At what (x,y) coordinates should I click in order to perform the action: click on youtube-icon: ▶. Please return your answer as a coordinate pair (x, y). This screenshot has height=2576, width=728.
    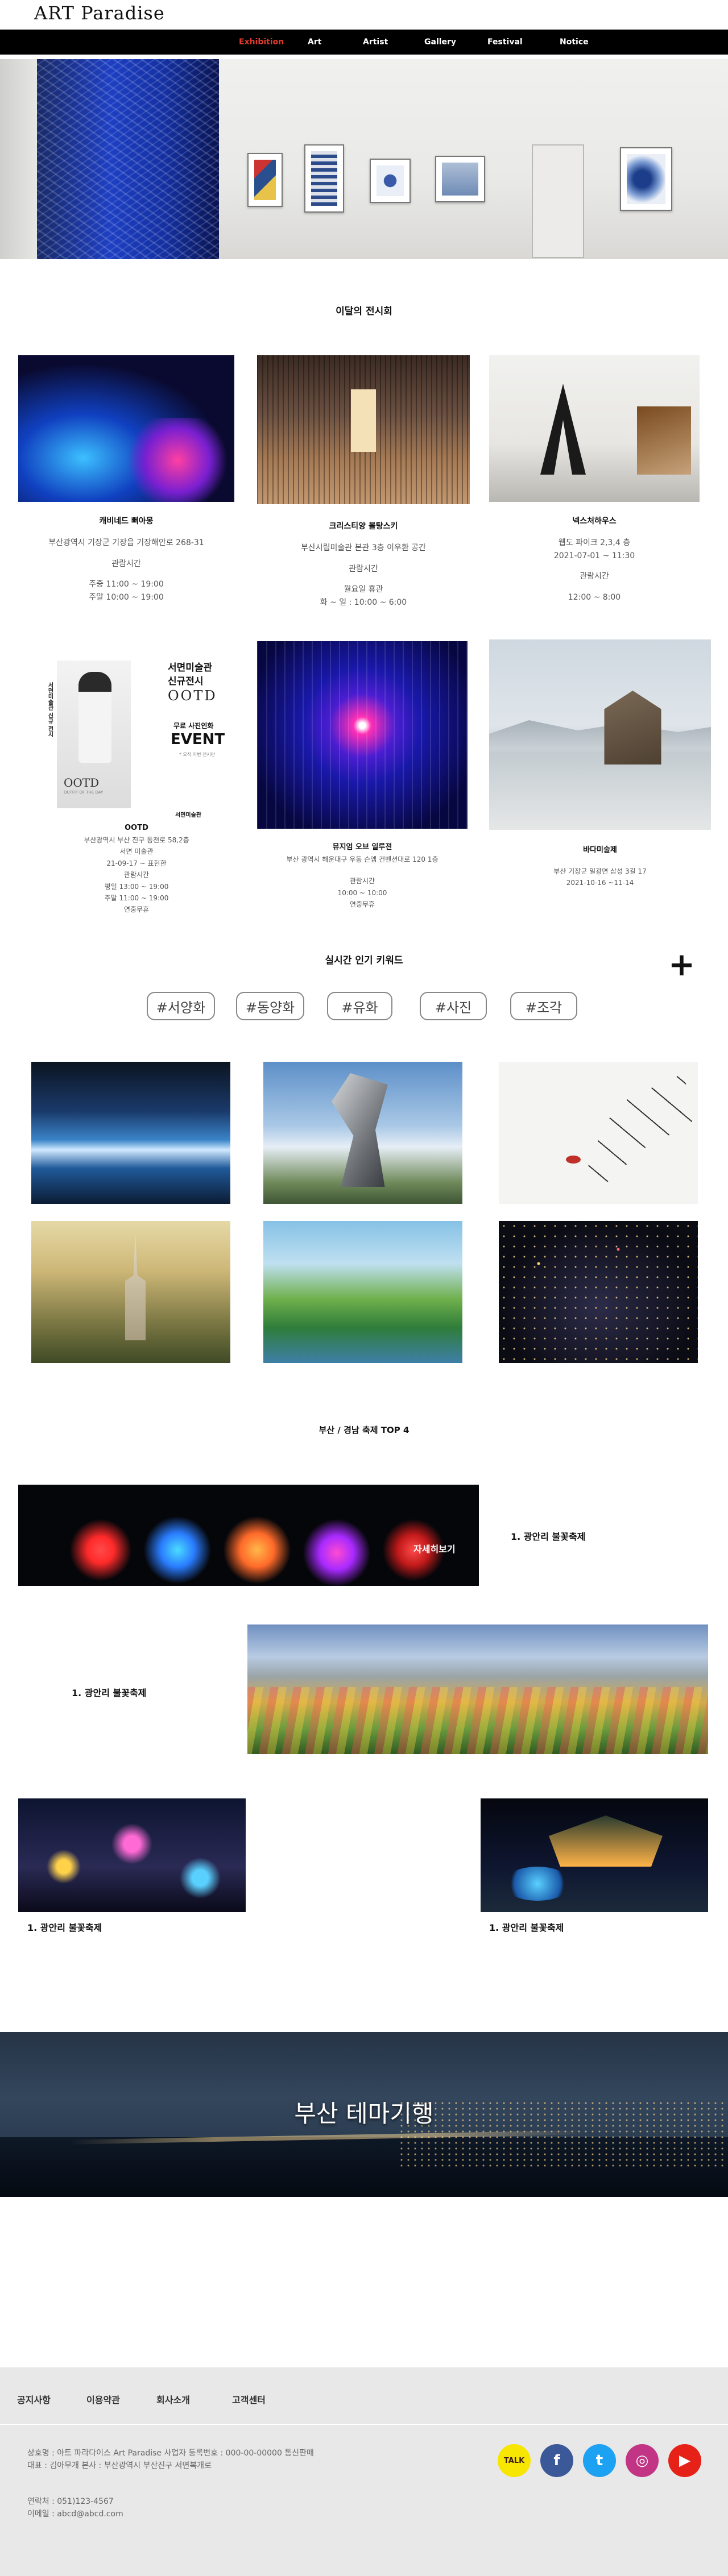
    Looking at the image, I should click on (684, 2460).